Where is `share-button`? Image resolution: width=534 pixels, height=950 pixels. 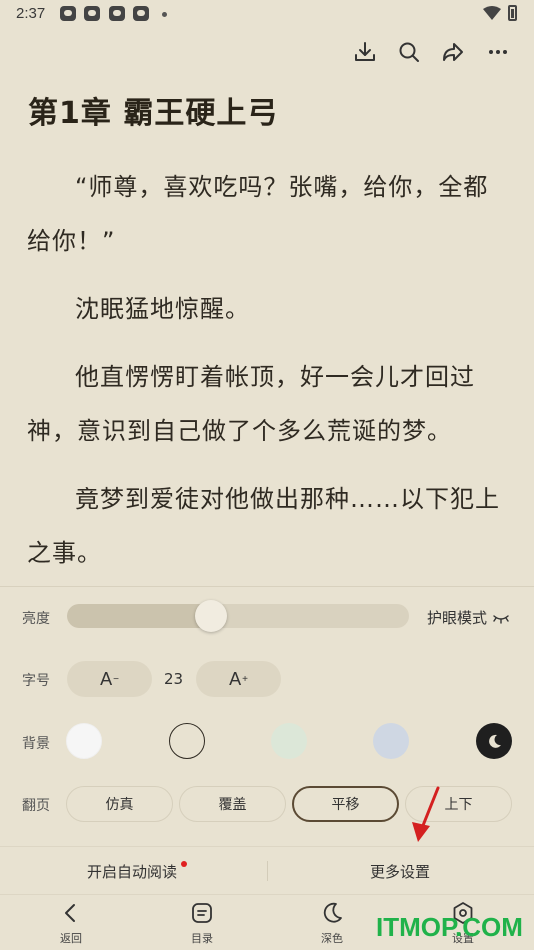
share-button is located at coordinates (453, 52).